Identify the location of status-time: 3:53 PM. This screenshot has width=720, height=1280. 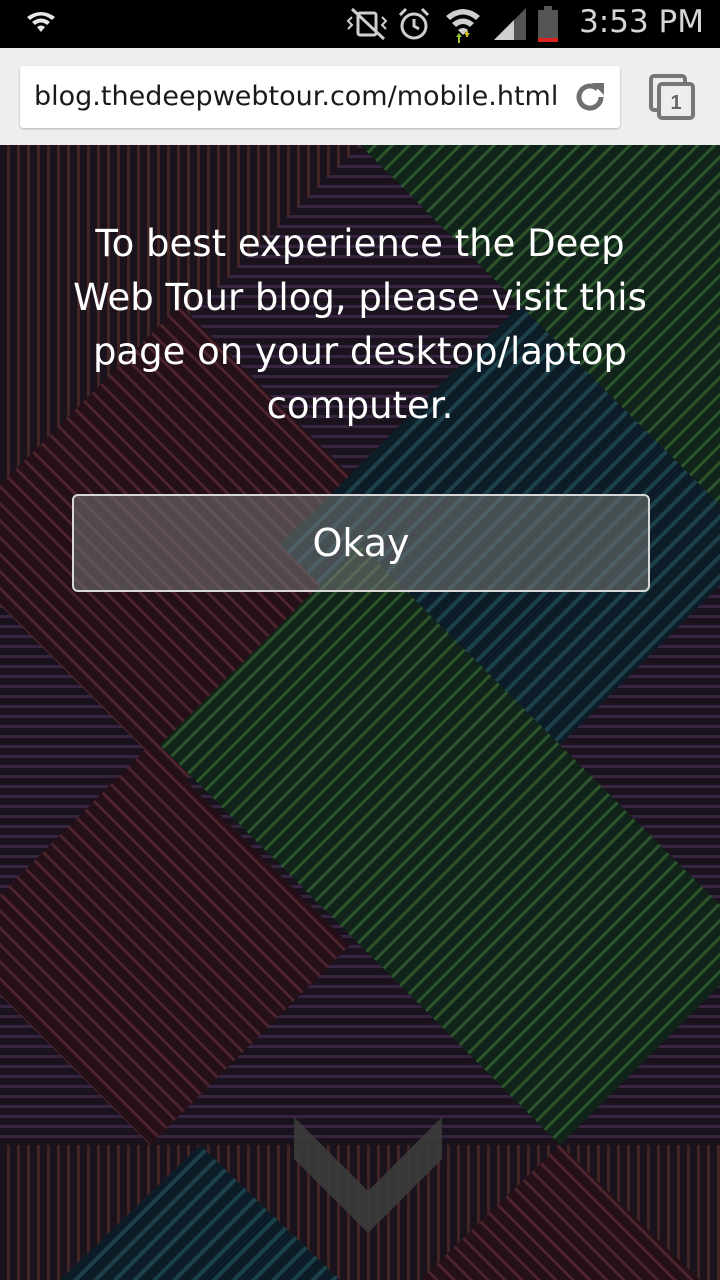
(641, 22).